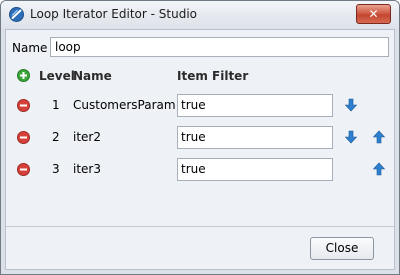  I want to click on level-header: Level, so click(57, 76).